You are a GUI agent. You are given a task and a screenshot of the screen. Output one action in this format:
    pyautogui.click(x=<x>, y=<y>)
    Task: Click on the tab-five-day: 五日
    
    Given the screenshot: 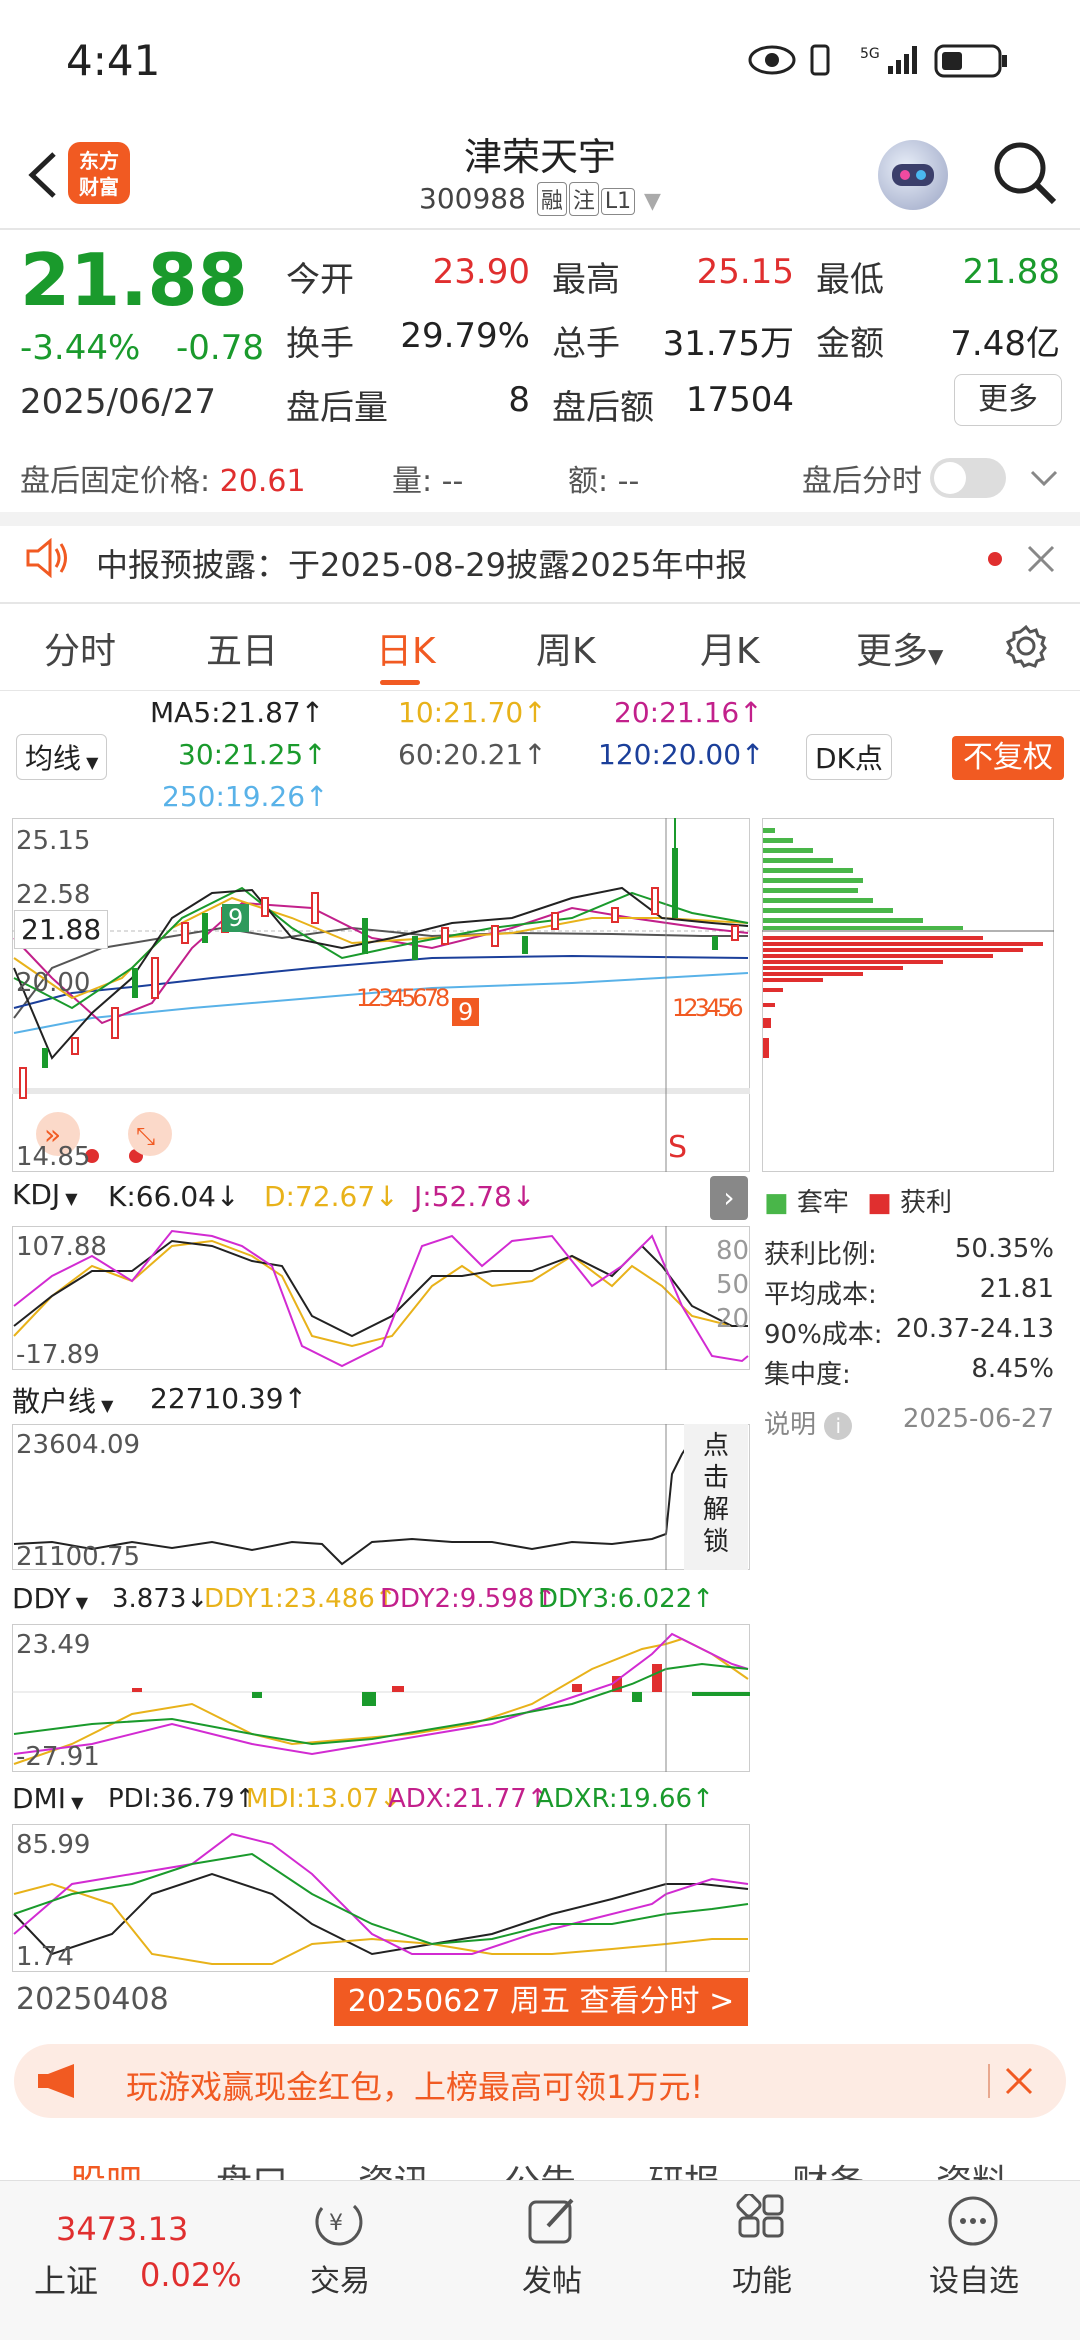 What is the action you would take?
    pyautogui.click(x=242, y=648)
    